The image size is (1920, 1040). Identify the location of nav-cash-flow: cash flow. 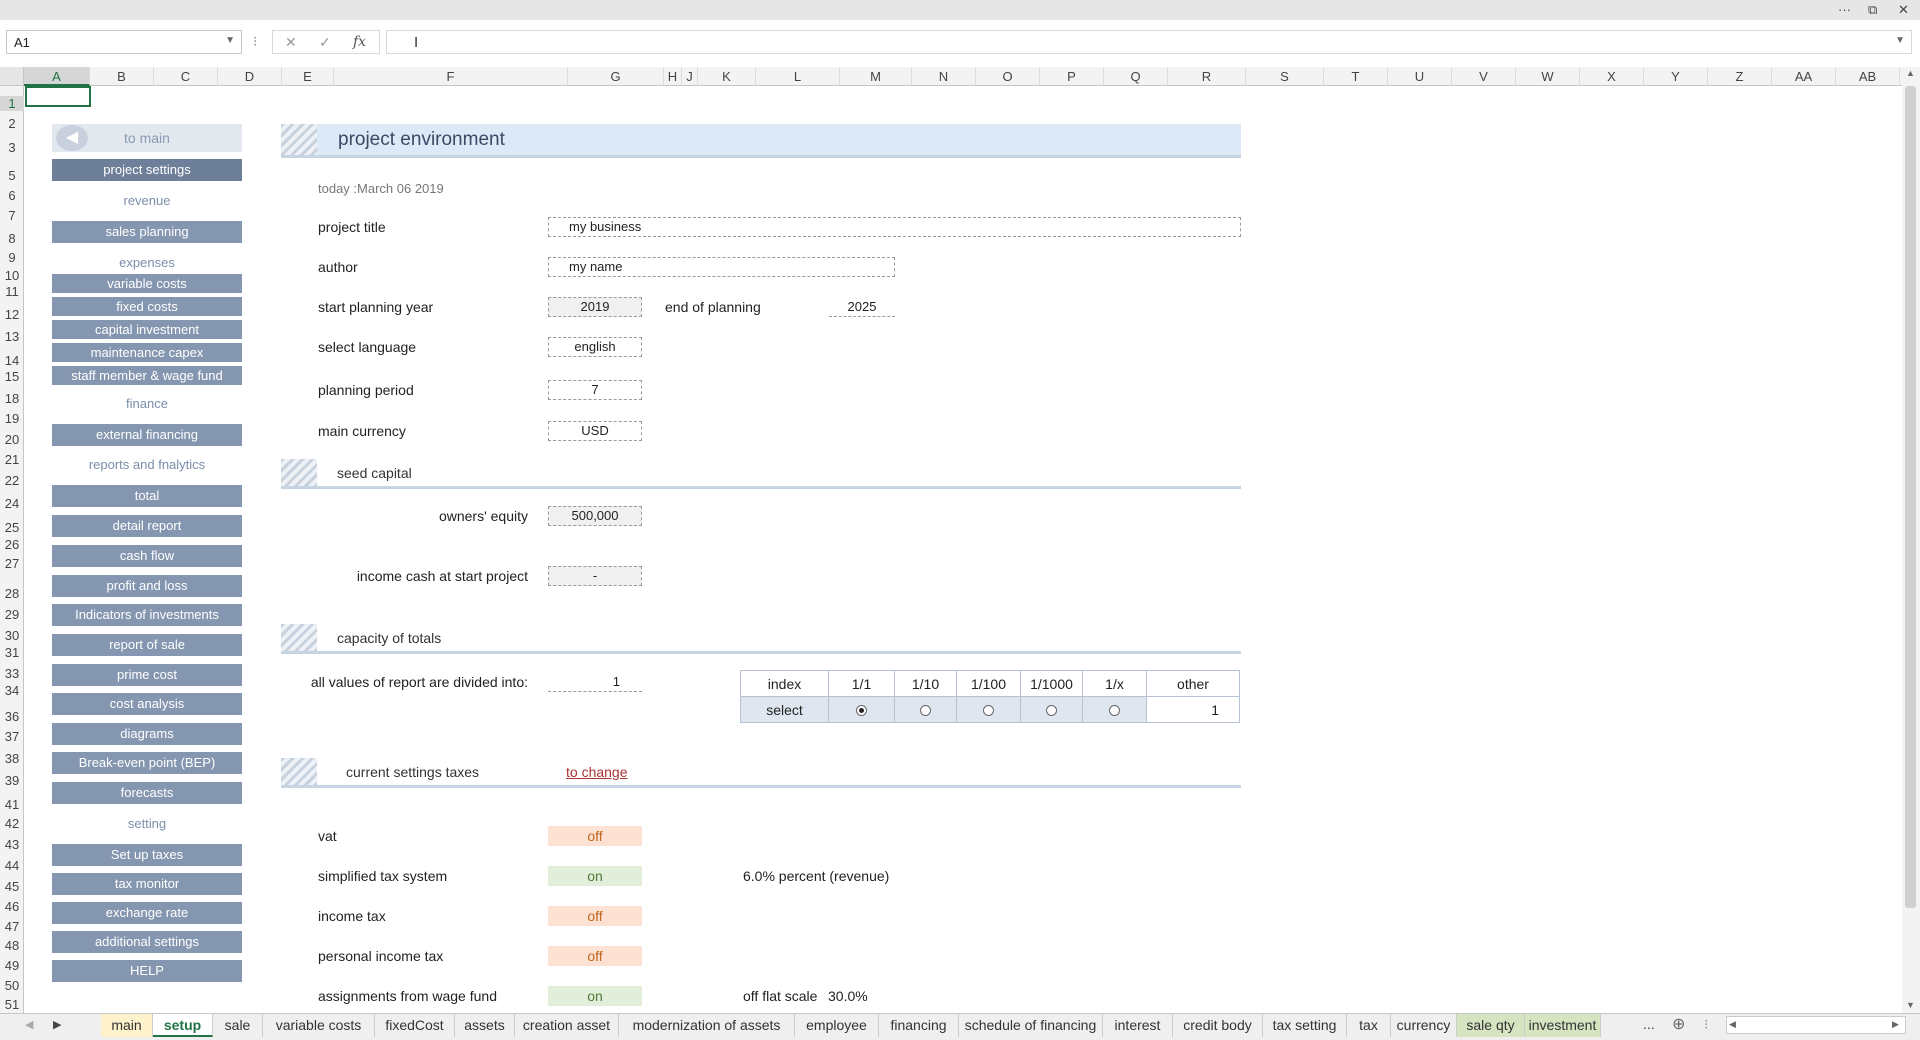
(147, 556).